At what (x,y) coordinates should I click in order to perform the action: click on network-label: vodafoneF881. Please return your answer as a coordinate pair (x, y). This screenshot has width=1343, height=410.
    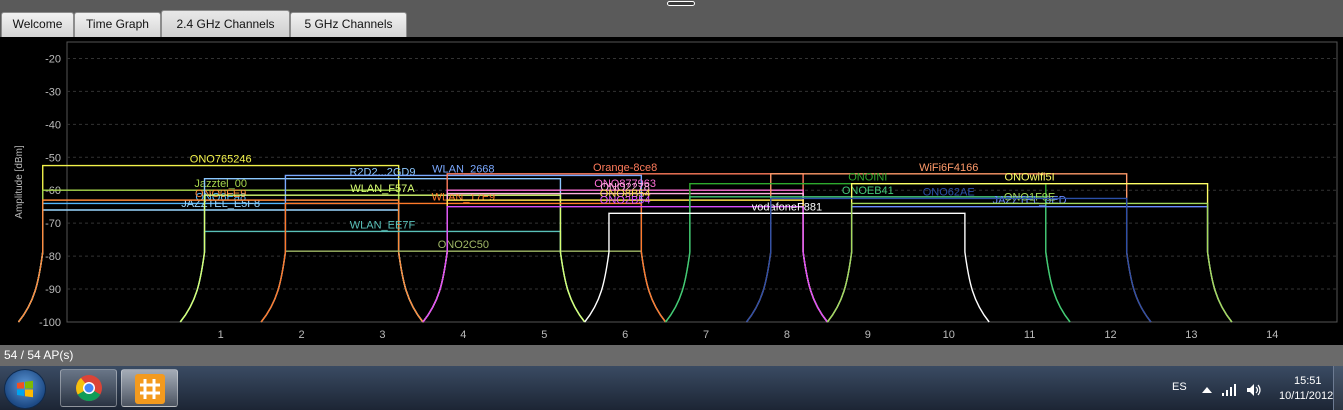
    Looking at the image, I should click on (787, 207).